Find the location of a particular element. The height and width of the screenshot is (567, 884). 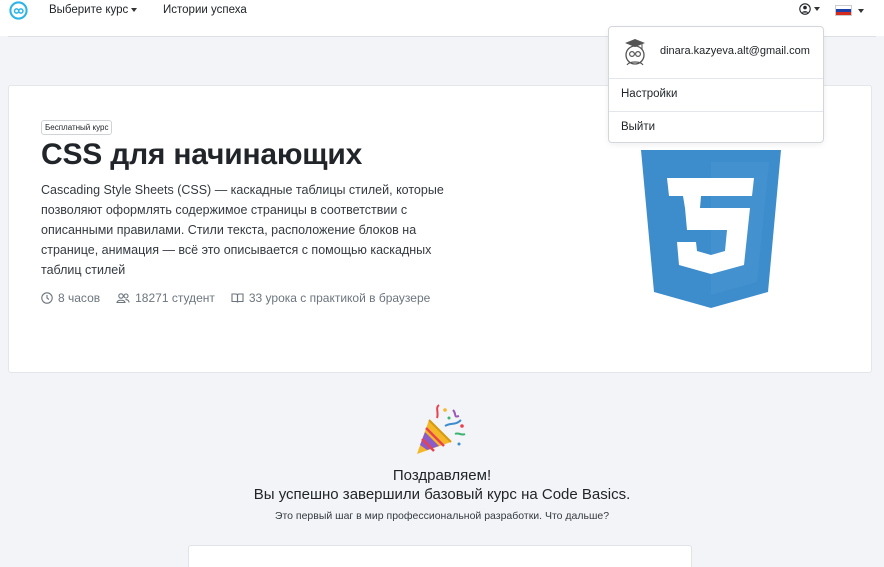

russian-flag-icon is located at coordinates (843, 10).